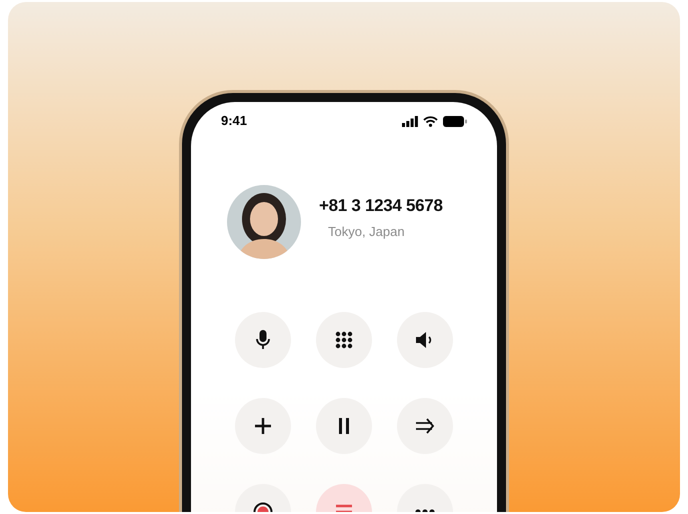 The height and width of the screenshot is (514, 688). I want to click on phone-number: +81 3 1234 5678, so click(381, 205).